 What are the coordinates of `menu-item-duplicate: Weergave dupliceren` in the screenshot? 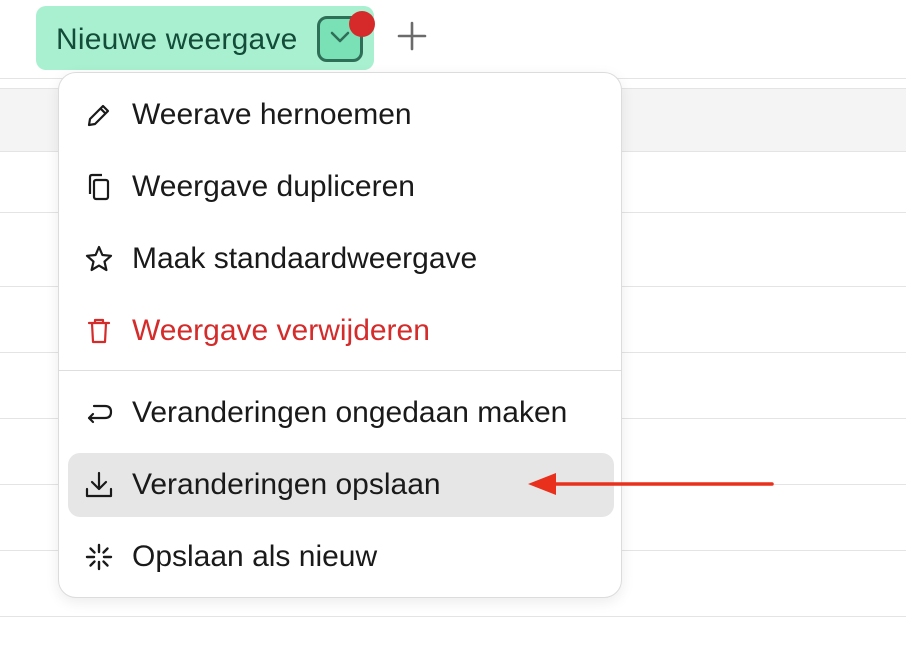 It's located at (341, 187).